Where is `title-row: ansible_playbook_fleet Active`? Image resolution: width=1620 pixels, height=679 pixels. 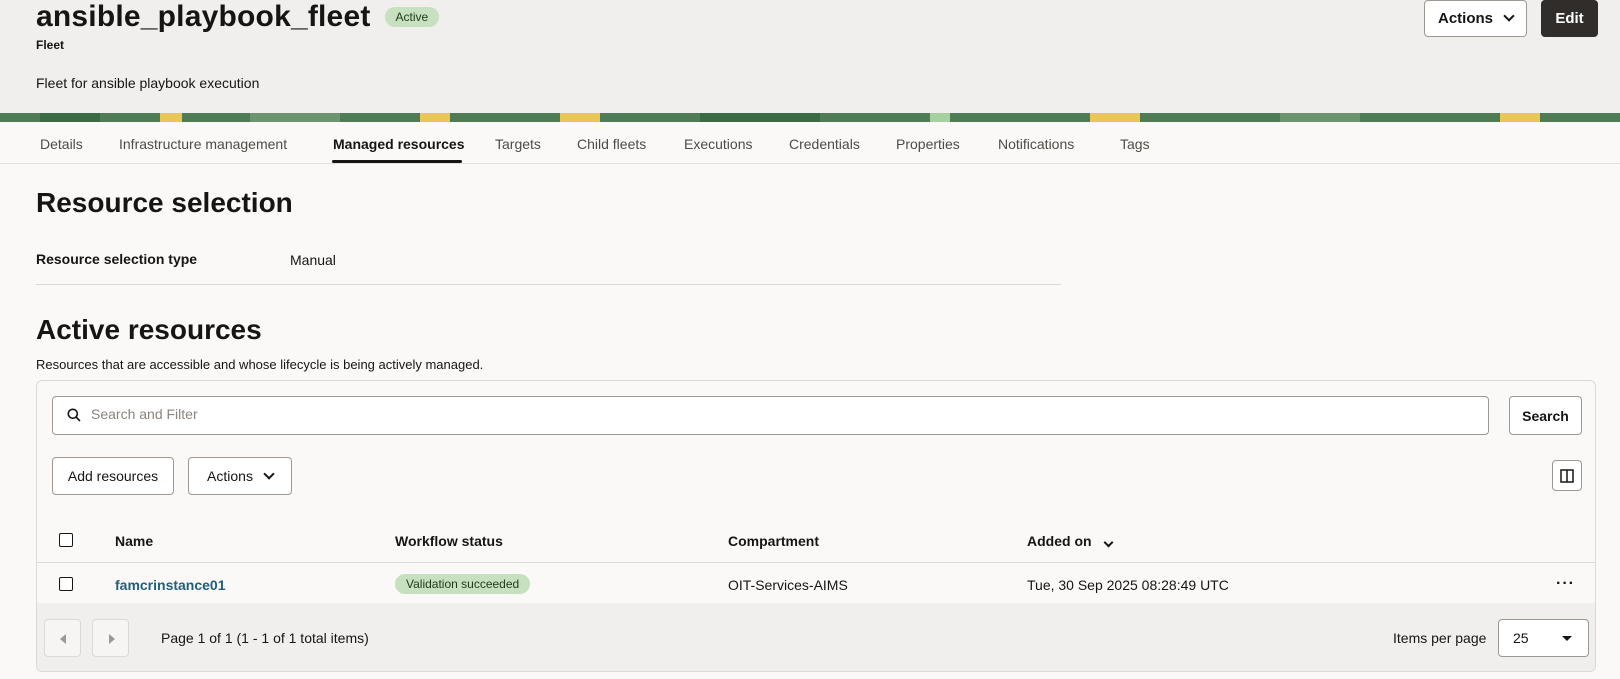 title-row: ansible_playbook_fleet Active is located at coordinates (238, 17).